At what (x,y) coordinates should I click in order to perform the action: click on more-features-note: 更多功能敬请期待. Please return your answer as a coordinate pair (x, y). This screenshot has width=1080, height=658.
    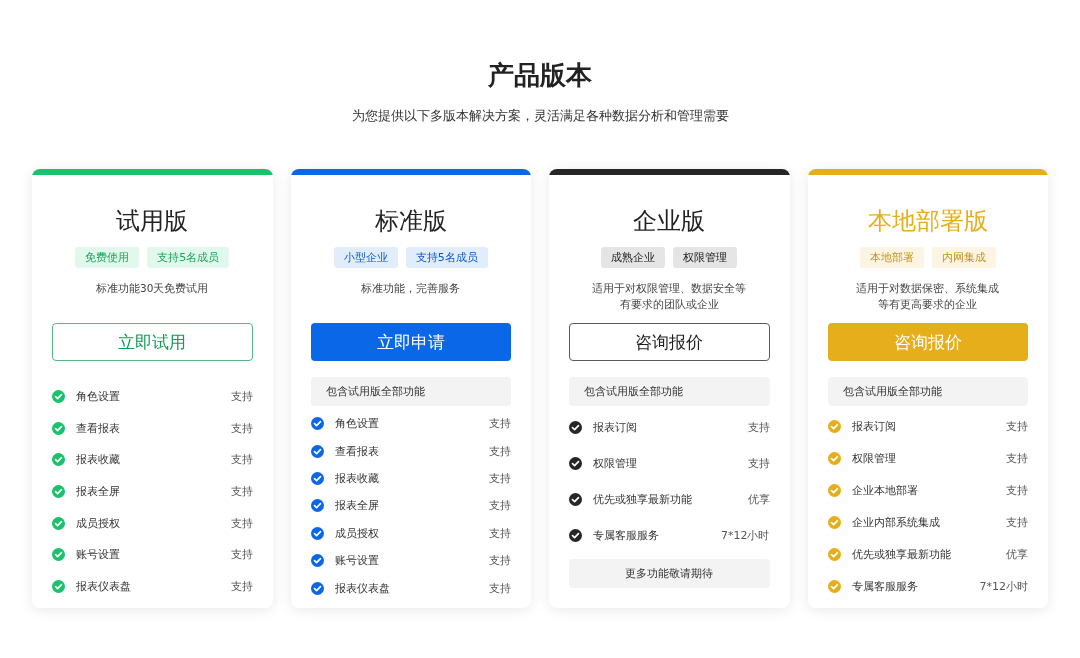
    Looking at the image, I should click on (669, 573).